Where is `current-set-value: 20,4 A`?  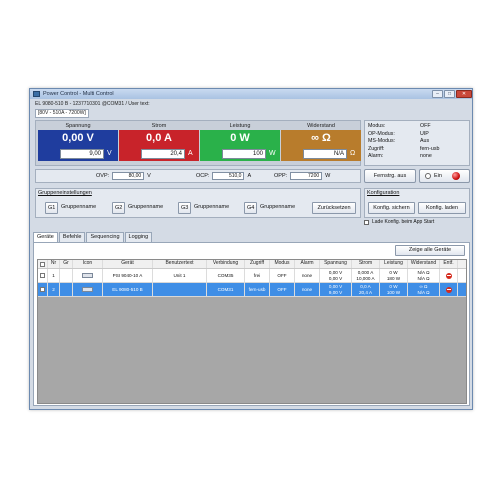
current-set-value: 20,4 A is located at coordinates (365, 292).